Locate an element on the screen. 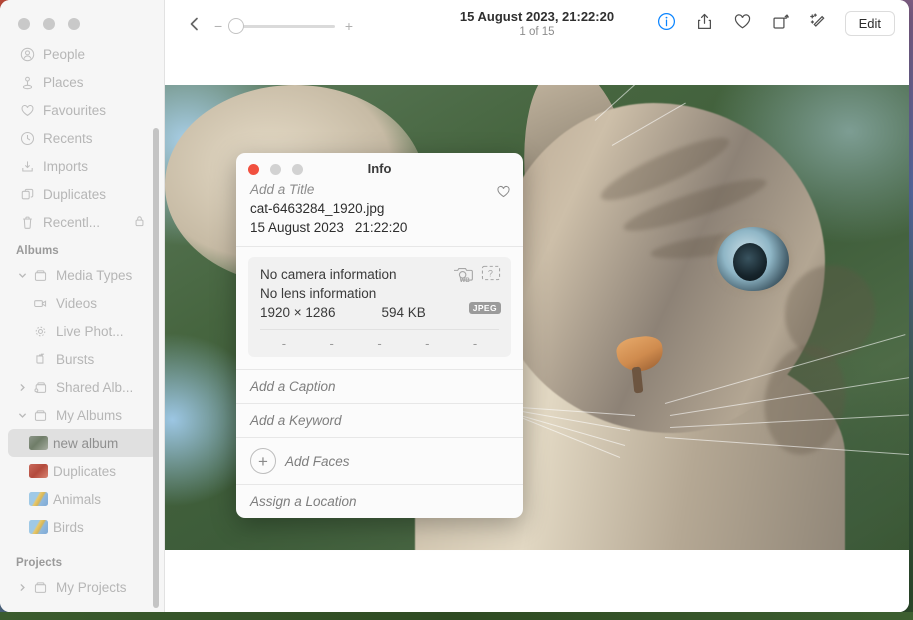  sidebar-item-bursts: Bursts is located at coordinates (82, 359).